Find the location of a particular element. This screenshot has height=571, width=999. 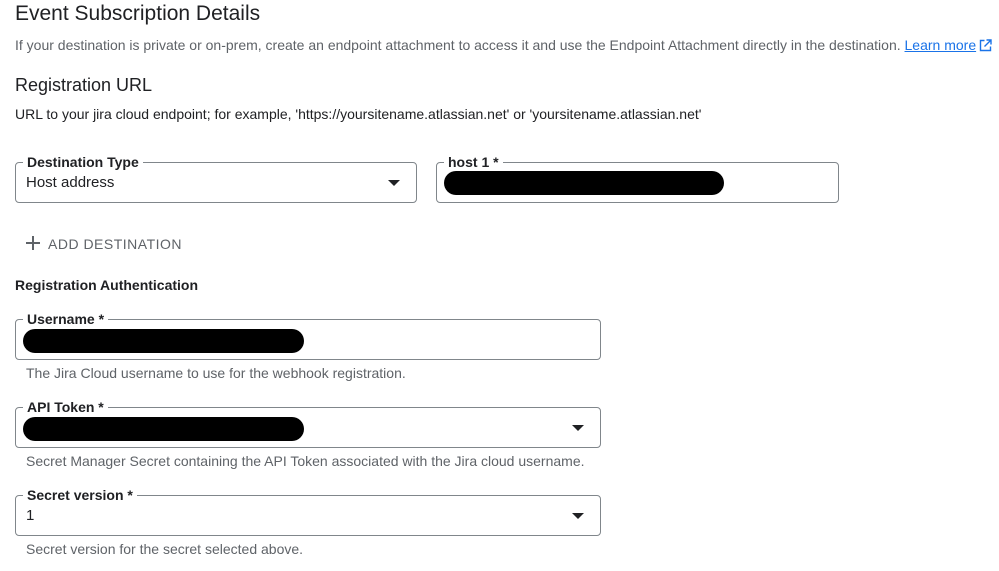

destination-type-label: Destination Type is located at coordinates (83, 162).